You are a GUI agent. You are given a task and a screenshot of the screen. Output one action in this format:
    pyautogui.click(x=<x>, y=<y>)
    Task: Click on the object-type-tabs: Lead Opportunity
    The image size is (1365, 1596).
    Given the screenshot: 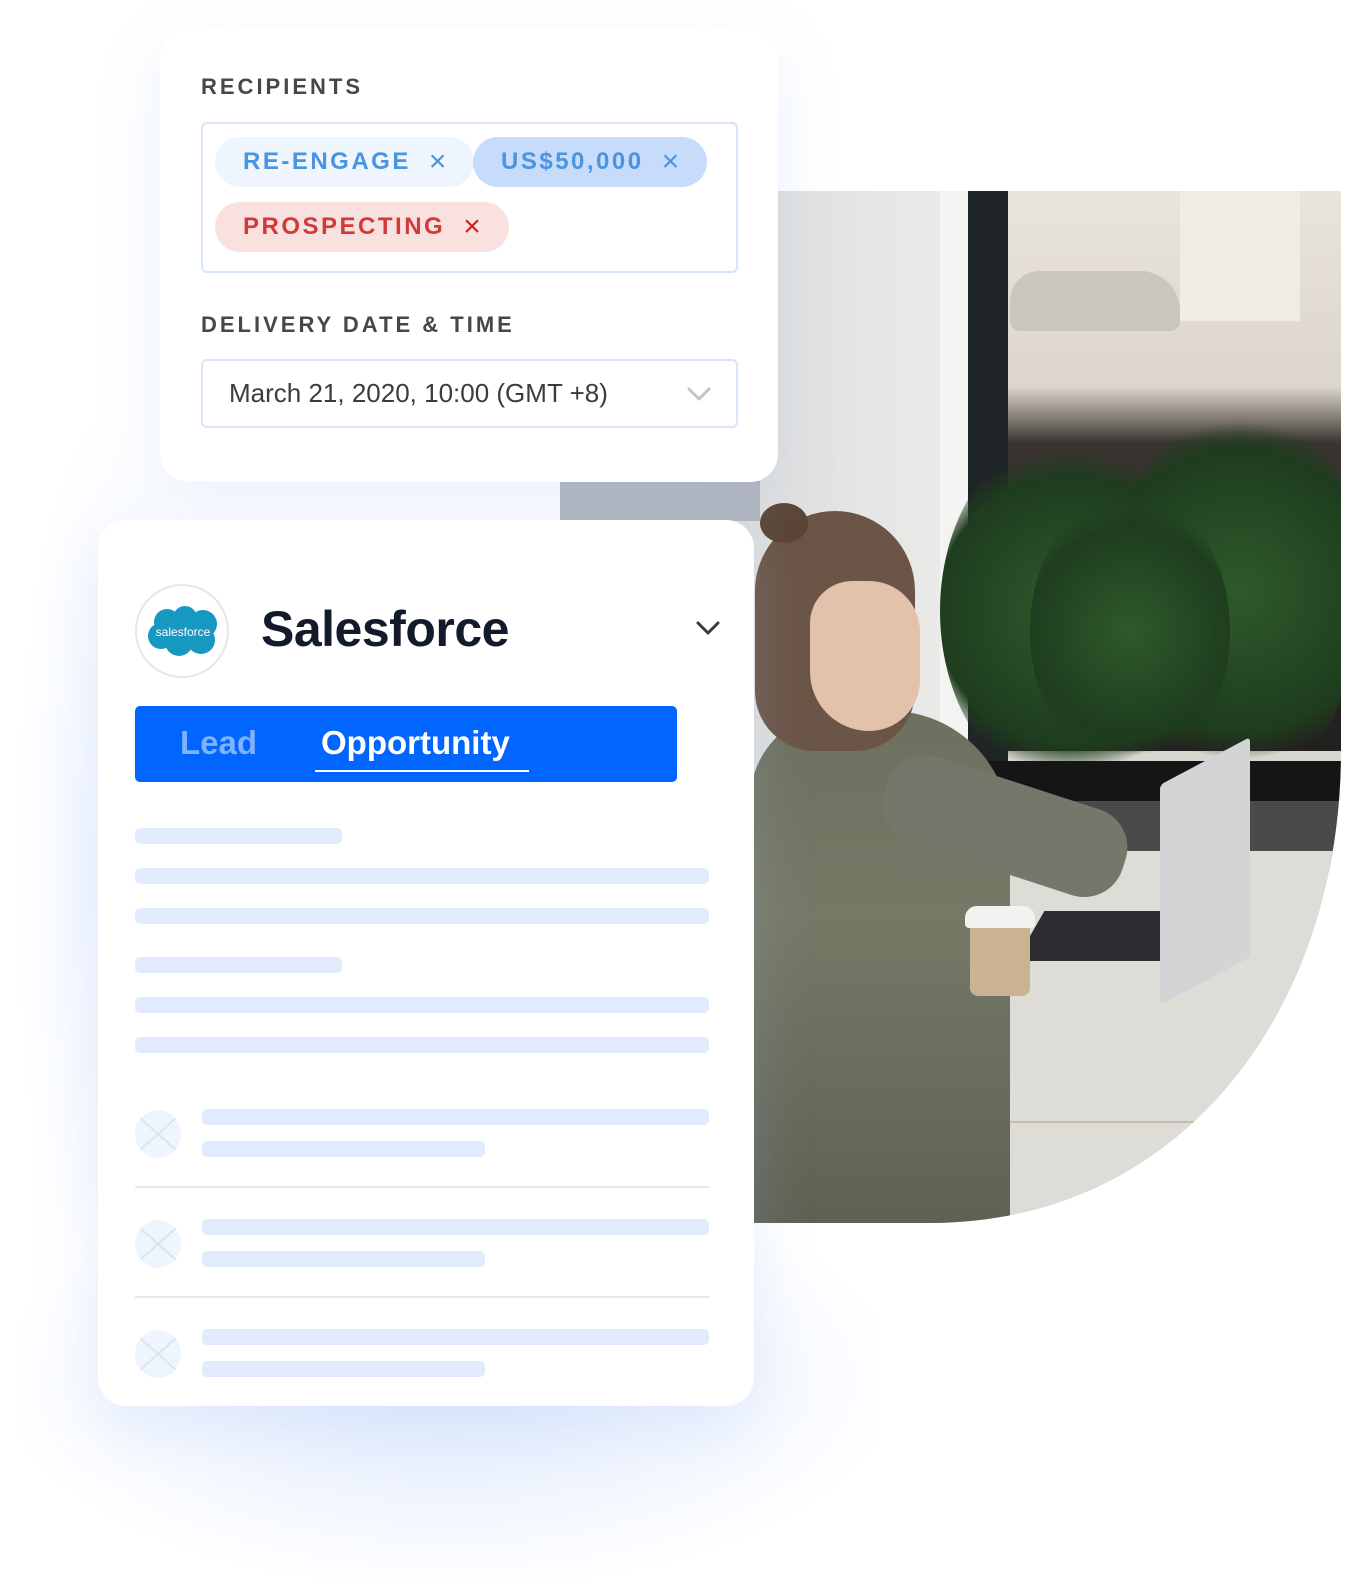 What is the action you would take?
    pyautogui.click(x=406, y=744)
    